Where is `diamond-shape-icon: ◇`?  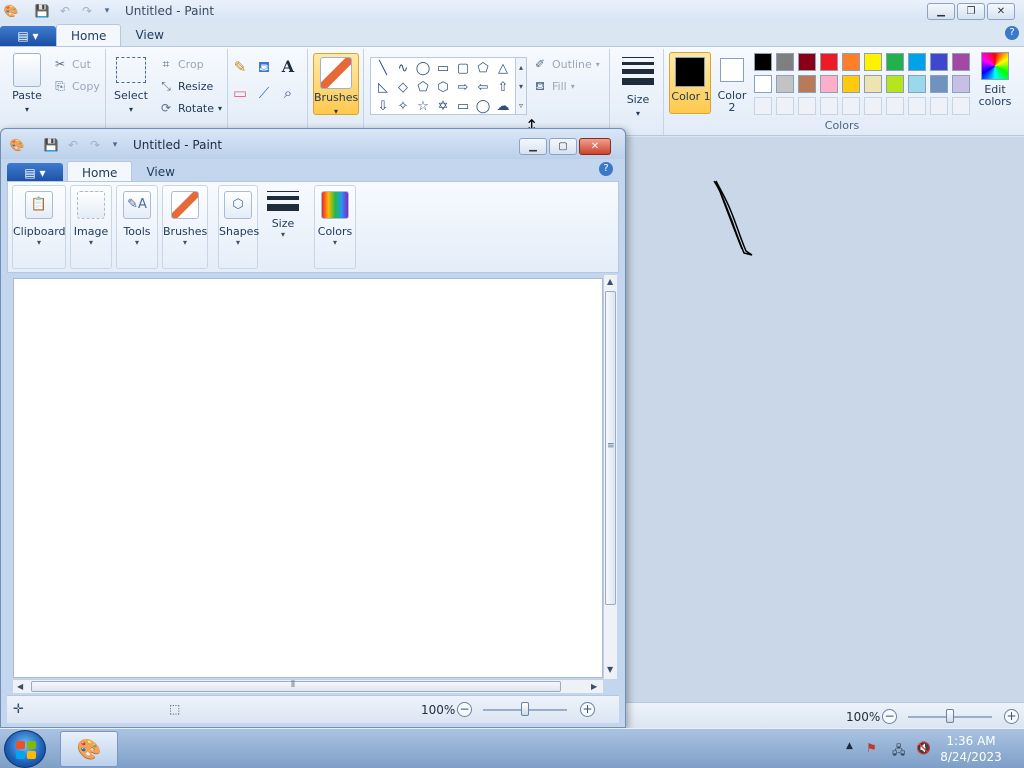
diamond-shape-icon: ◇ is located at coordinates (403, 87).